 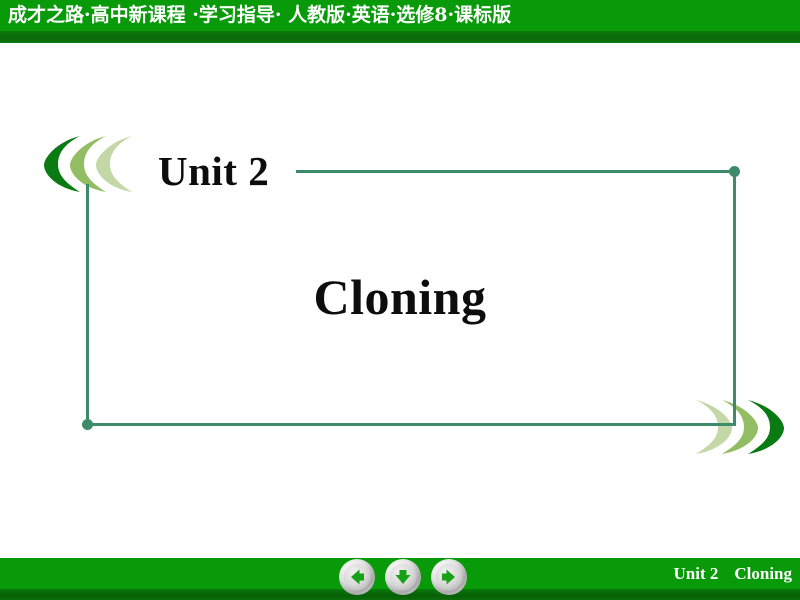 I want to click on footer-unit-label: Unit 2, so click(x=696, y=573).